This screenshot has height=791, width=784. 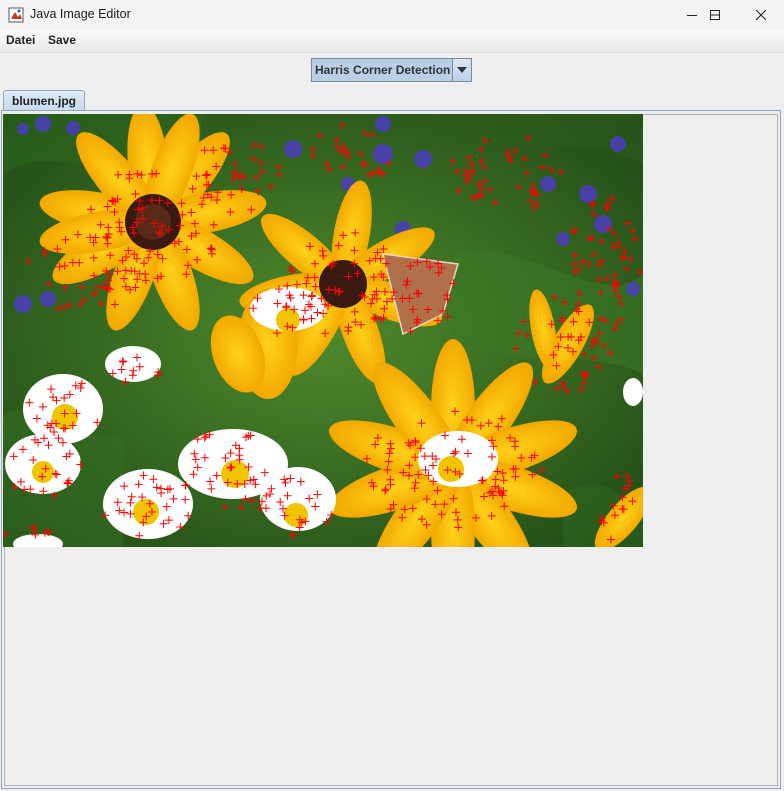 I want to click on maximize-icon, so click(x=715, y=15).